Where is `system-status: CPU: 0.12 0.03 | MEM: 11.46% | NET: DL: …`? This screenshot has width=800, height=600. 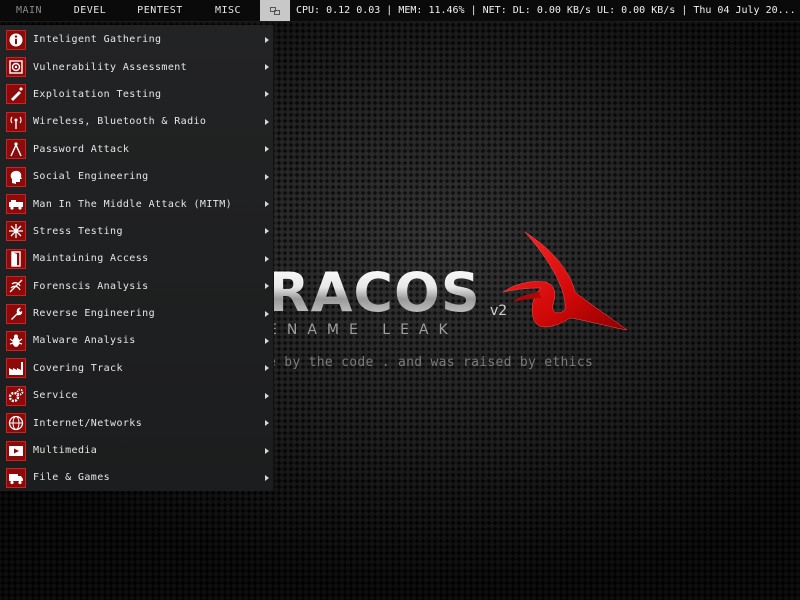 system-status: CPU: 0.12 0.03 | MEM: 11.46% | NET: DL: … is located at coordinates (546, 10).